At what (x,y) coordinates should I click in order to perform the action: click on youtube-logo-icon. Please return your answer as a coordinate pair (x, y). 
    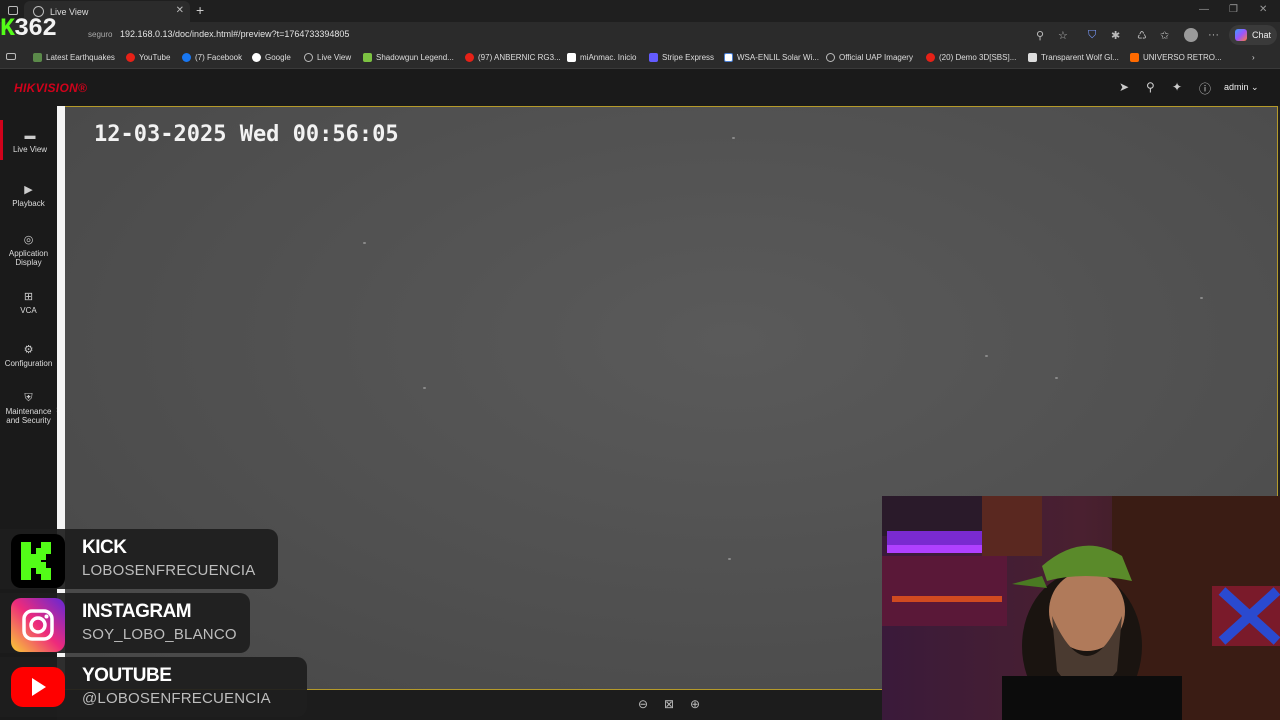
    Looking at the image, I should click on (38, 687).